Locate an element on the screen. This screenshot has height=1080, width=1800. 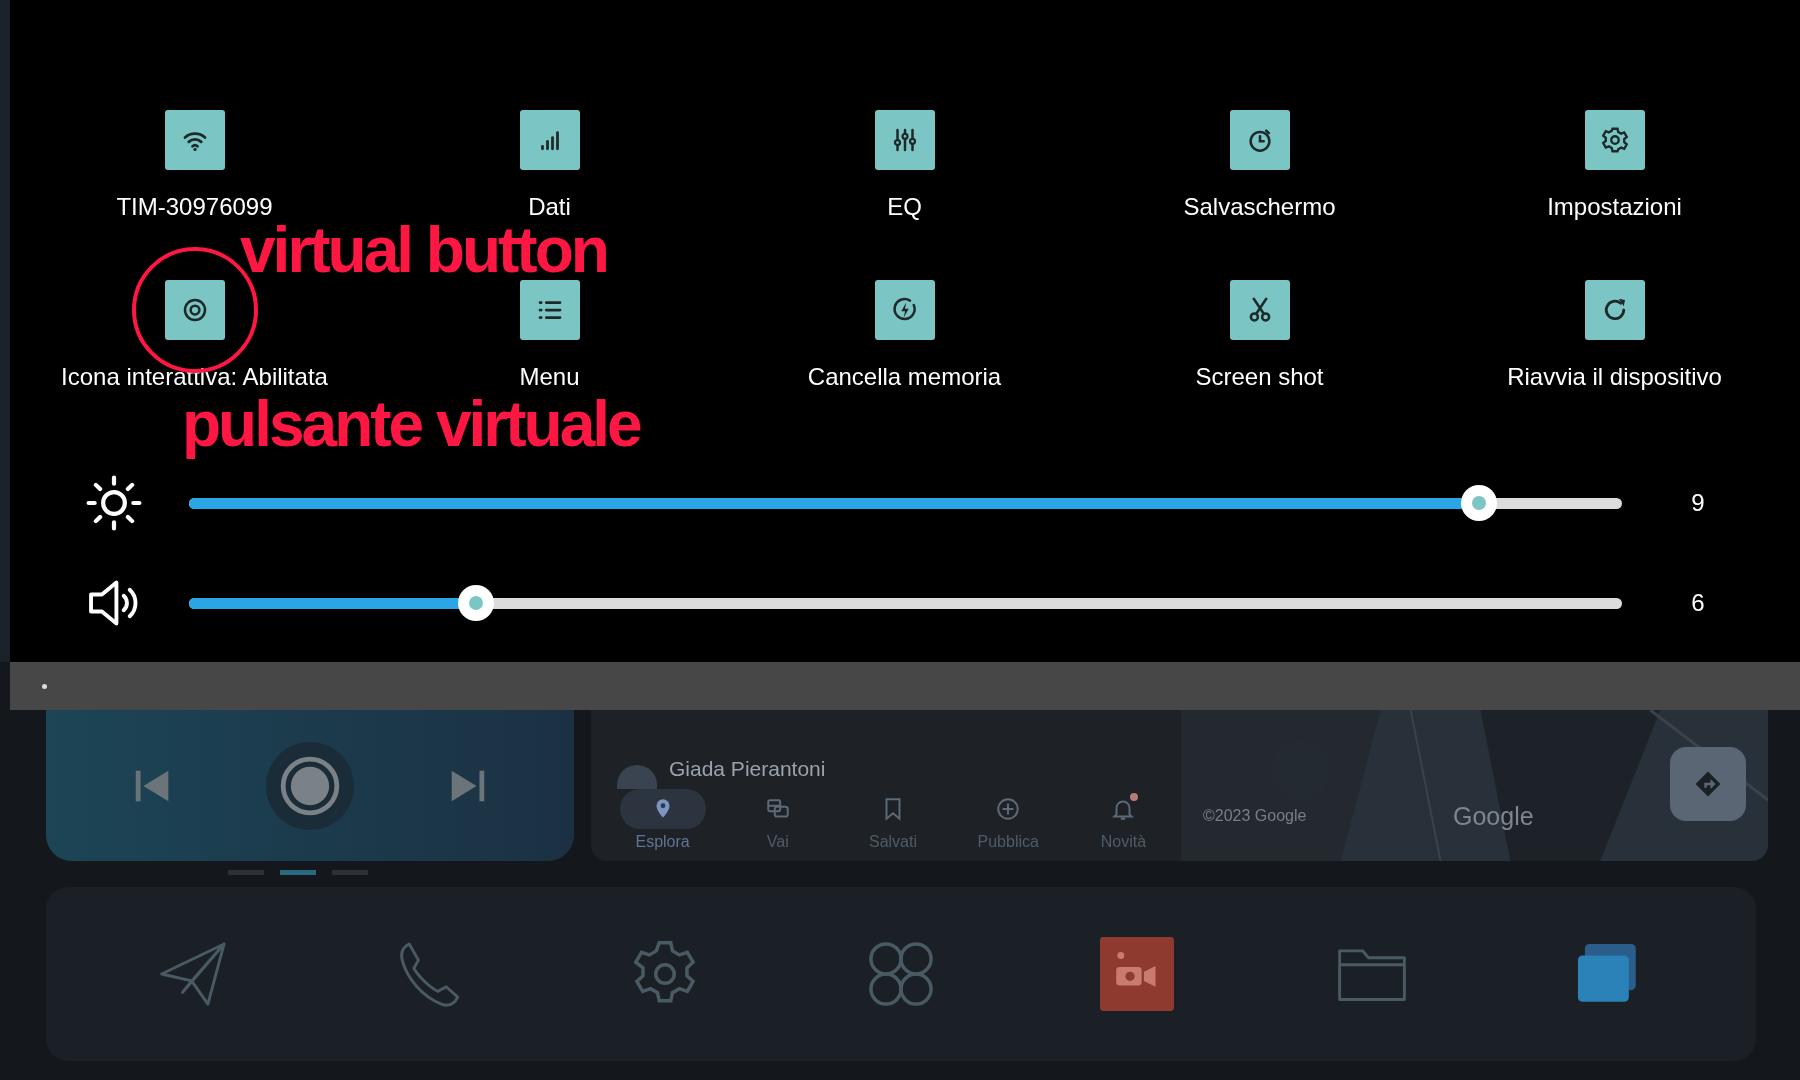
quick-tile: Cancella memoria is located at coordinates (904, 335).